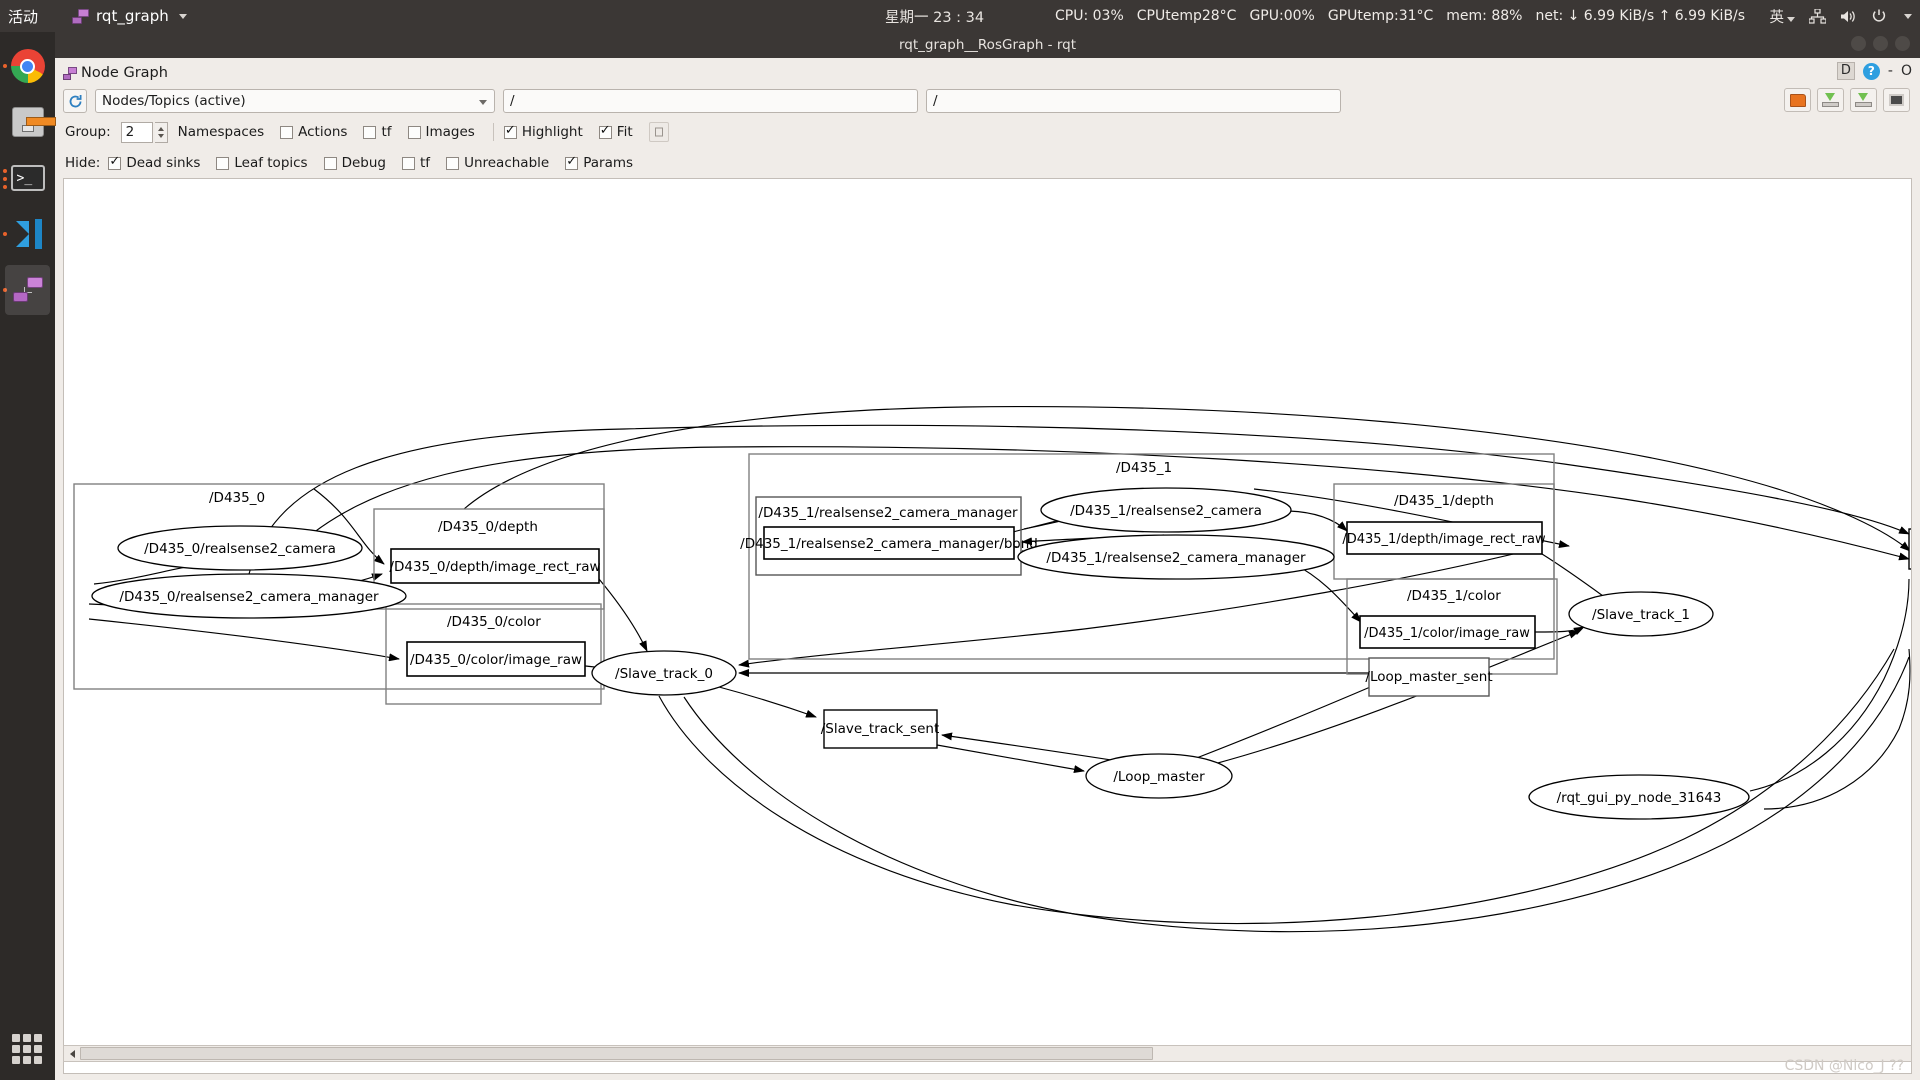 This screenshot has width=1920, height=1080. What do you see at coordinates (1890, 71) in the screenshot?
I see `panel-minimize-button: -` at bounding box center [1890, 71].